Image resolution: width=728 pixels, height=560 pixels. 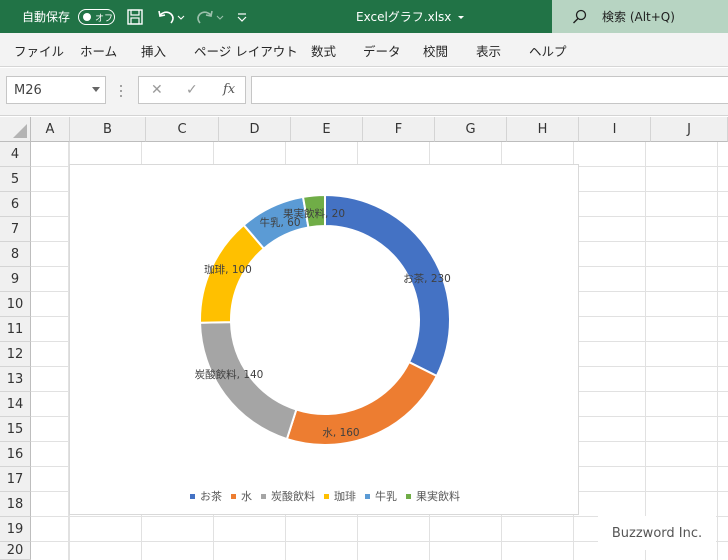 I want to click on column-header: G, so click(x=471, y=129).